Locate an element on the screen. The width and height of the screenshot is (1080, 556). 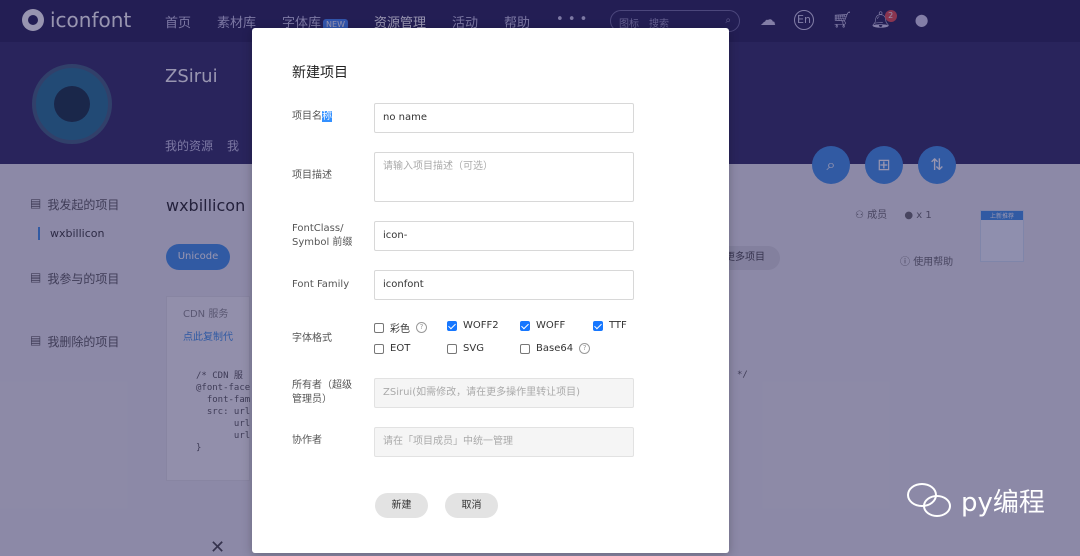
font-family-input: iconfont is located at coordinates (504, 285).